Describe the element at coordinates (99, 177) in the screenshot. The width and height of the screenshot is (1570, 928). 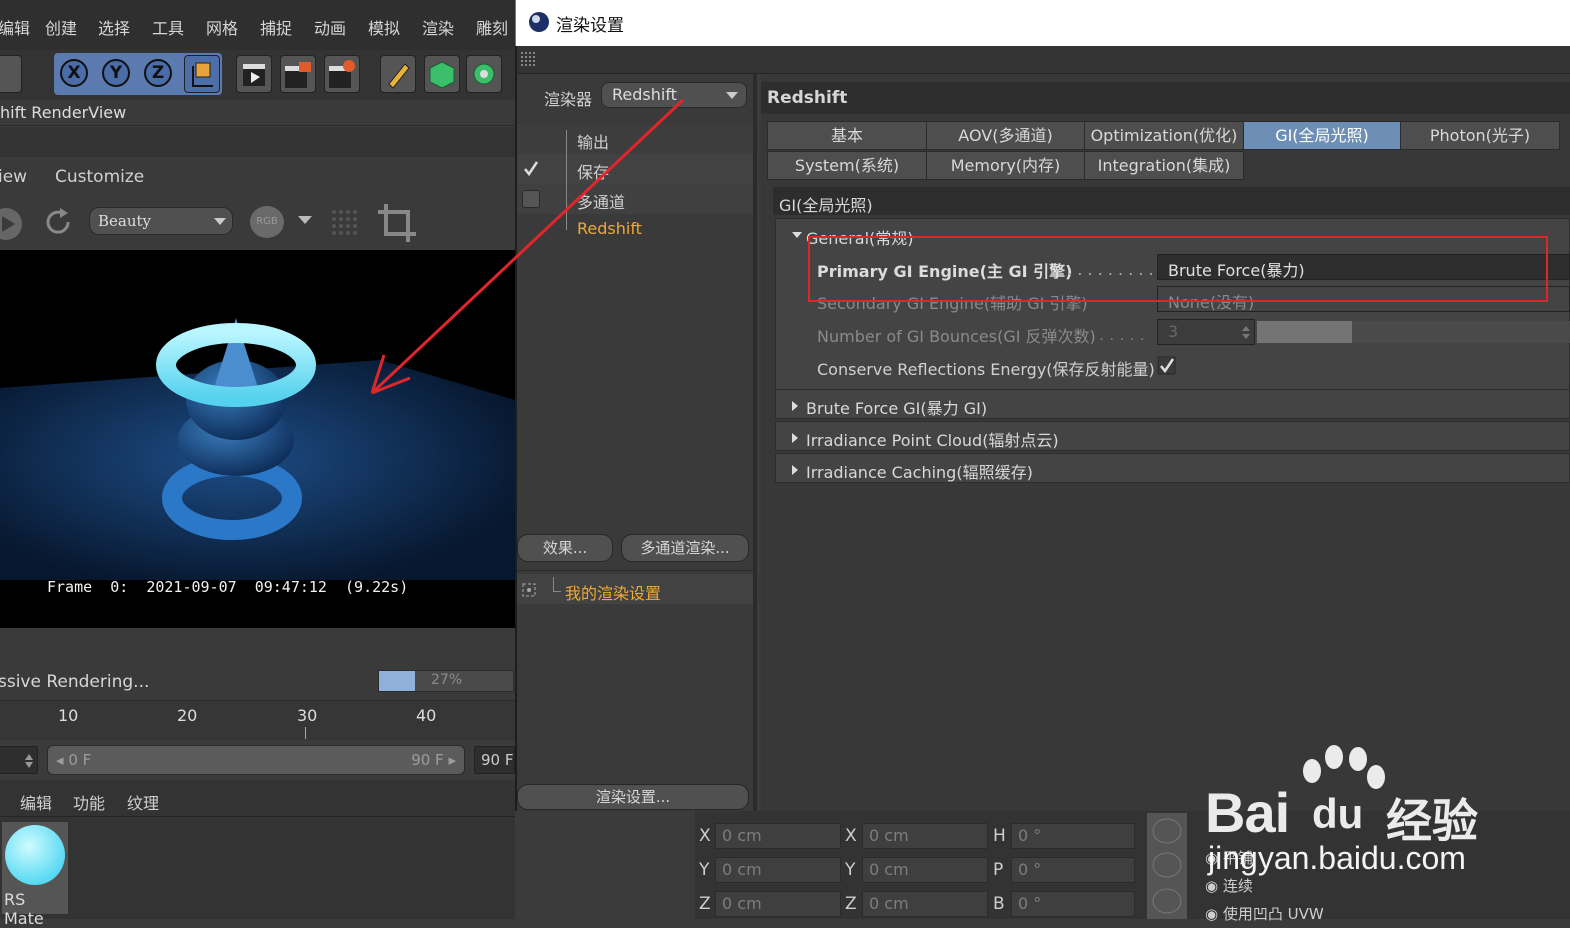
I see `renderview-menu-customize: Customize` at that location.